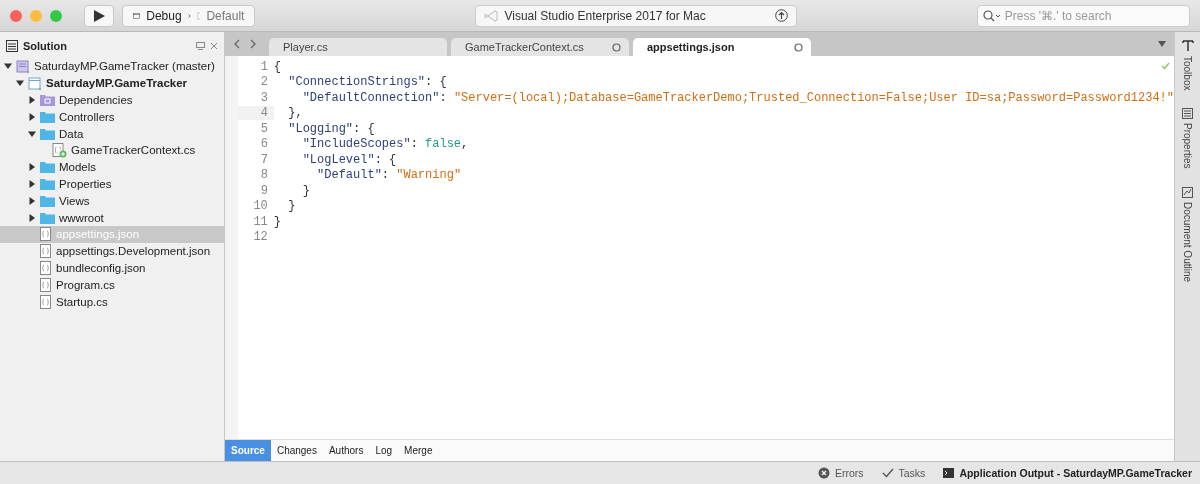 The height and width of the screenshot is (484, 1200). What do you see at coordinates (253, 44) in the screenshot?
I see `forward-icon` at bounding box center [253, 44].